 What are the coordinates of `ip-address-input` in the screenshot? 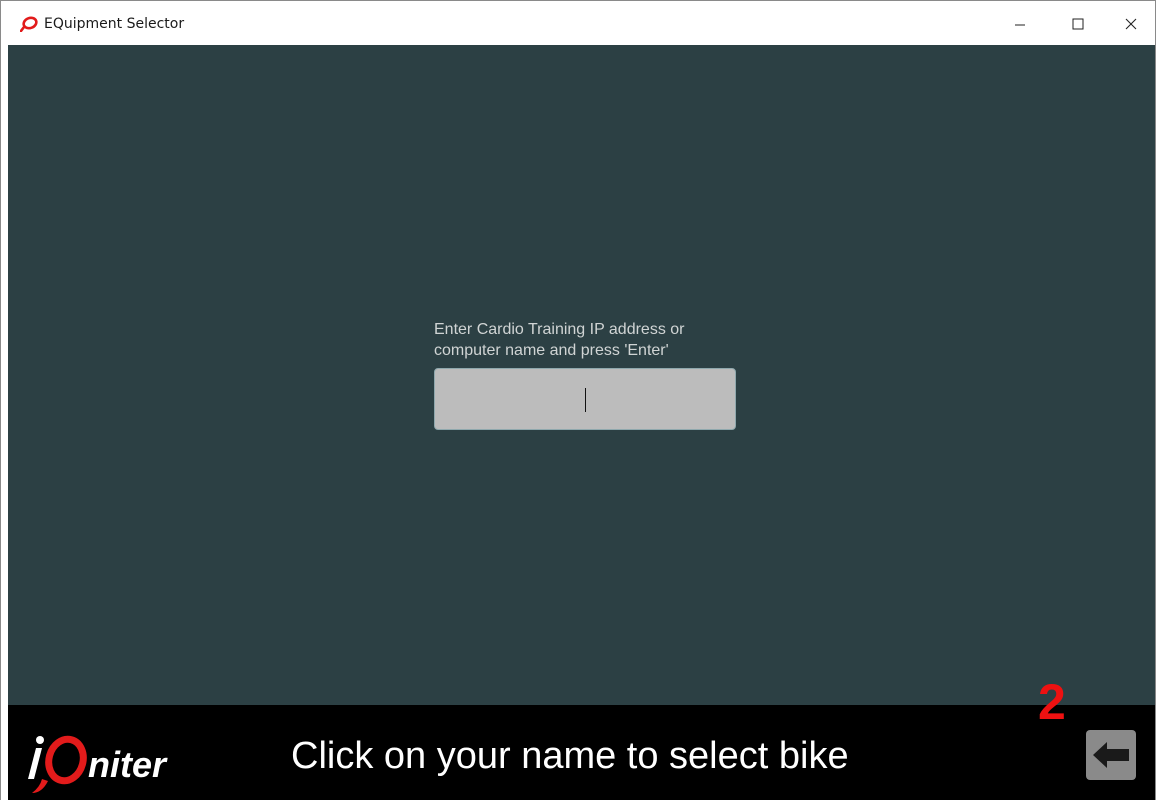 It's located at (585, 399).